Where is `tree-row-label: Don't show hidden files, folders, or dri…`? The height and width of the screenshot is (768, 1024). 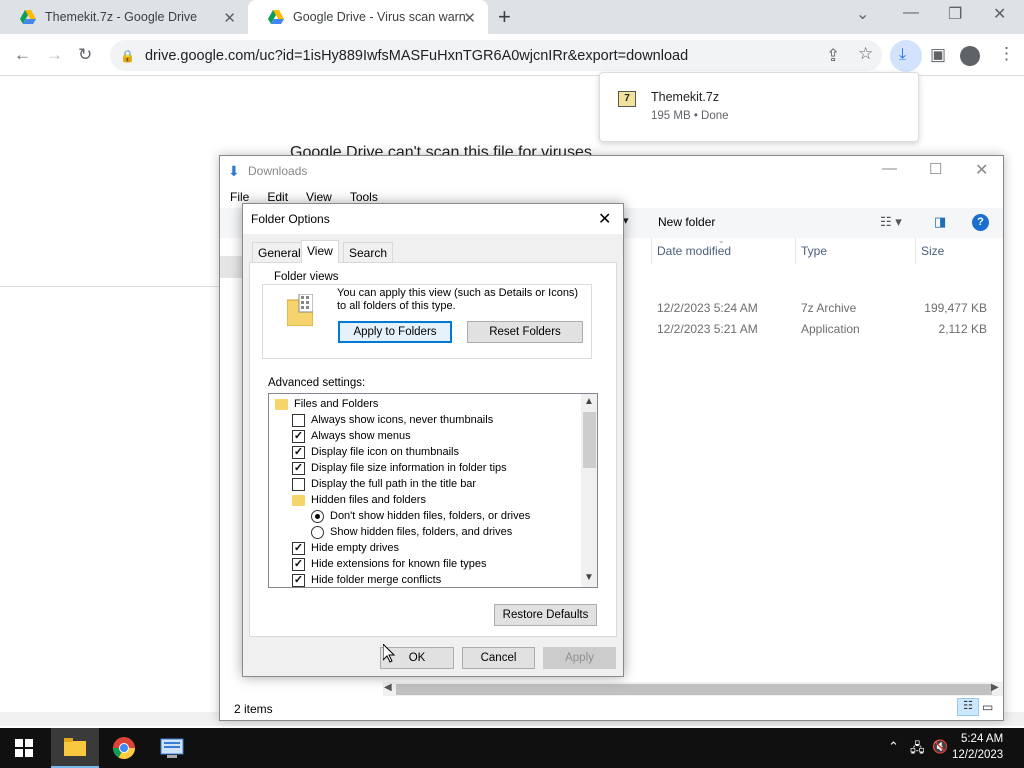 tree-row-label: Don't show hidden files, folders, or dri… is located at coordinates (430, 516).